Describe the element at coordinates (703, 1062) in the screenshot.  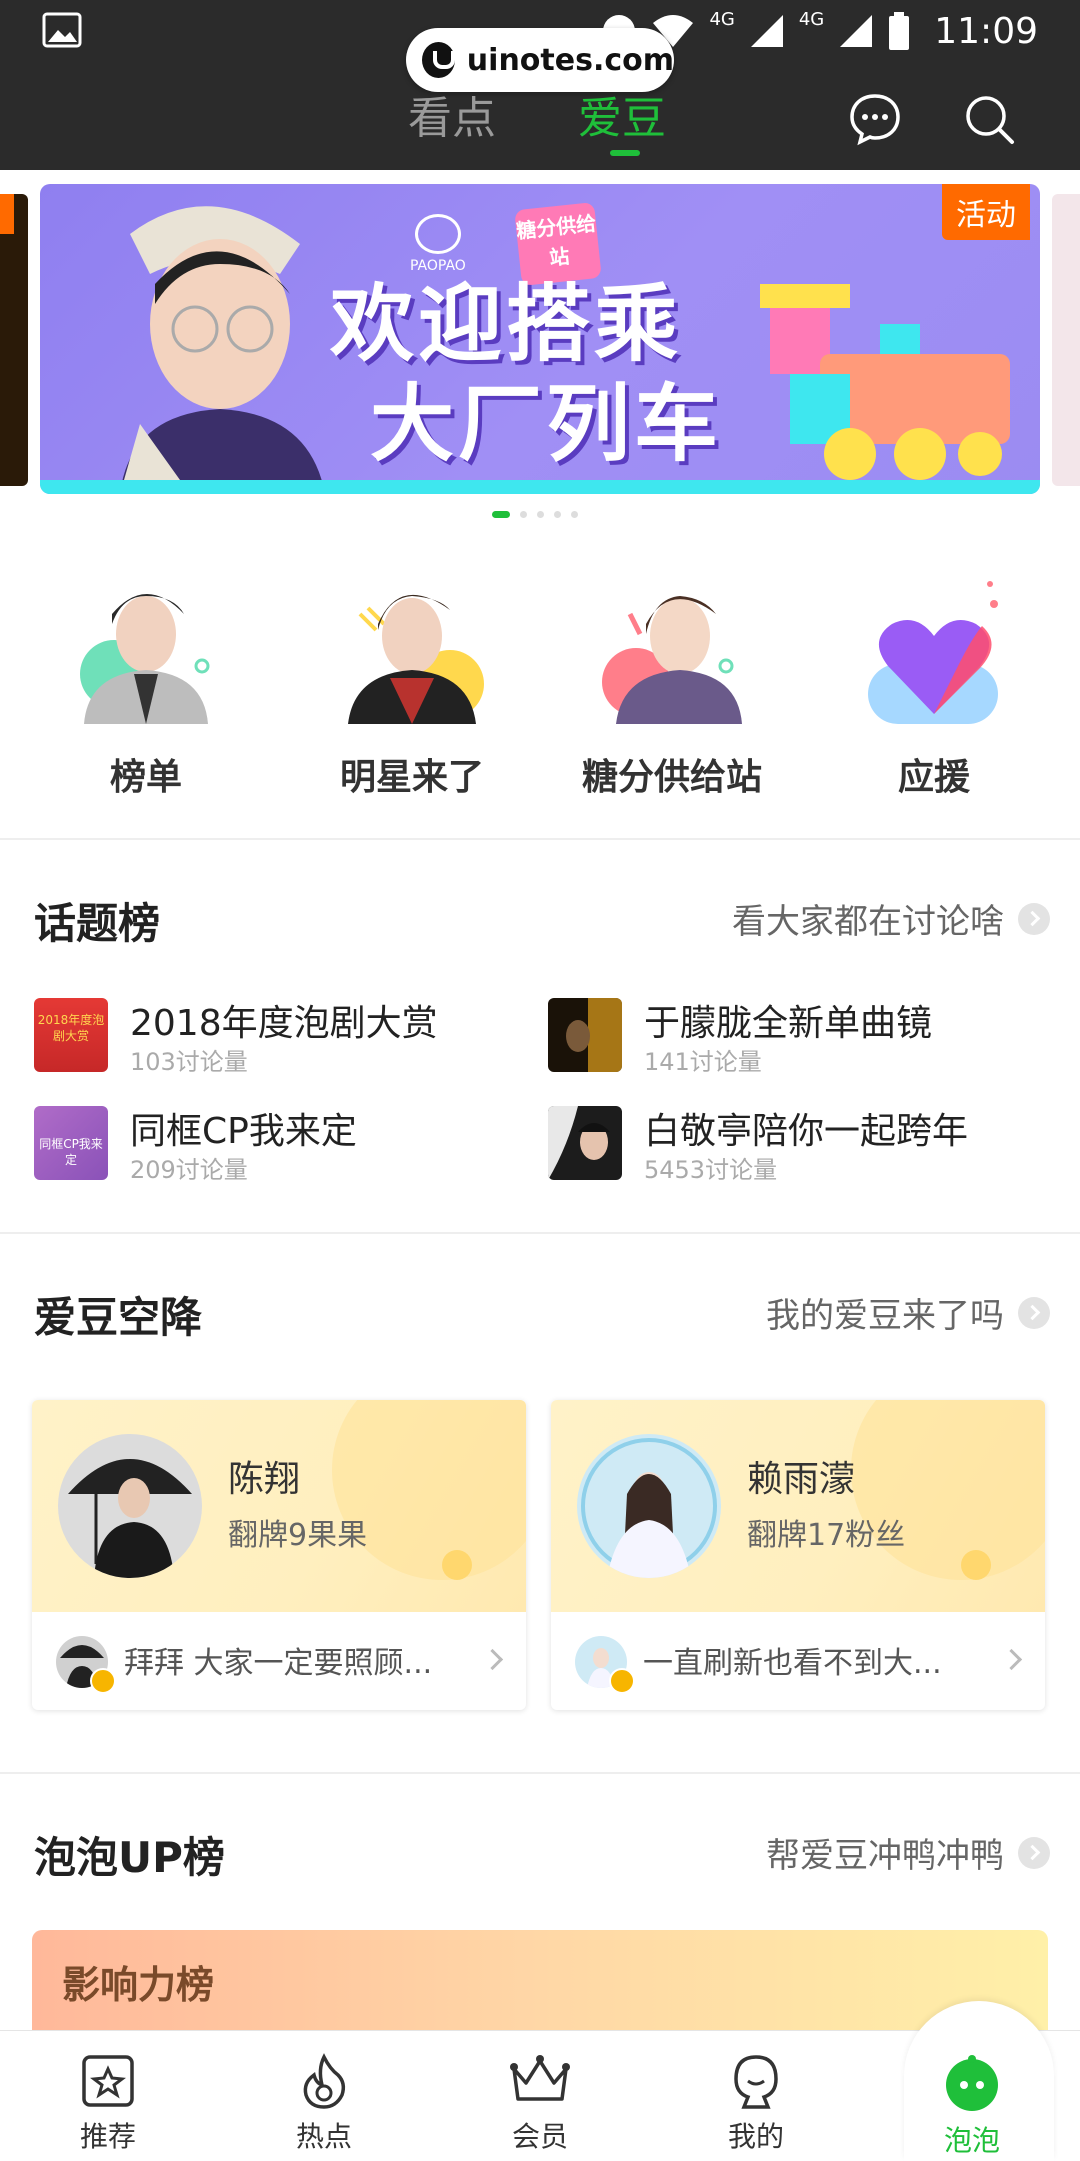
I see `topic-count: 141讨论量` at that location.